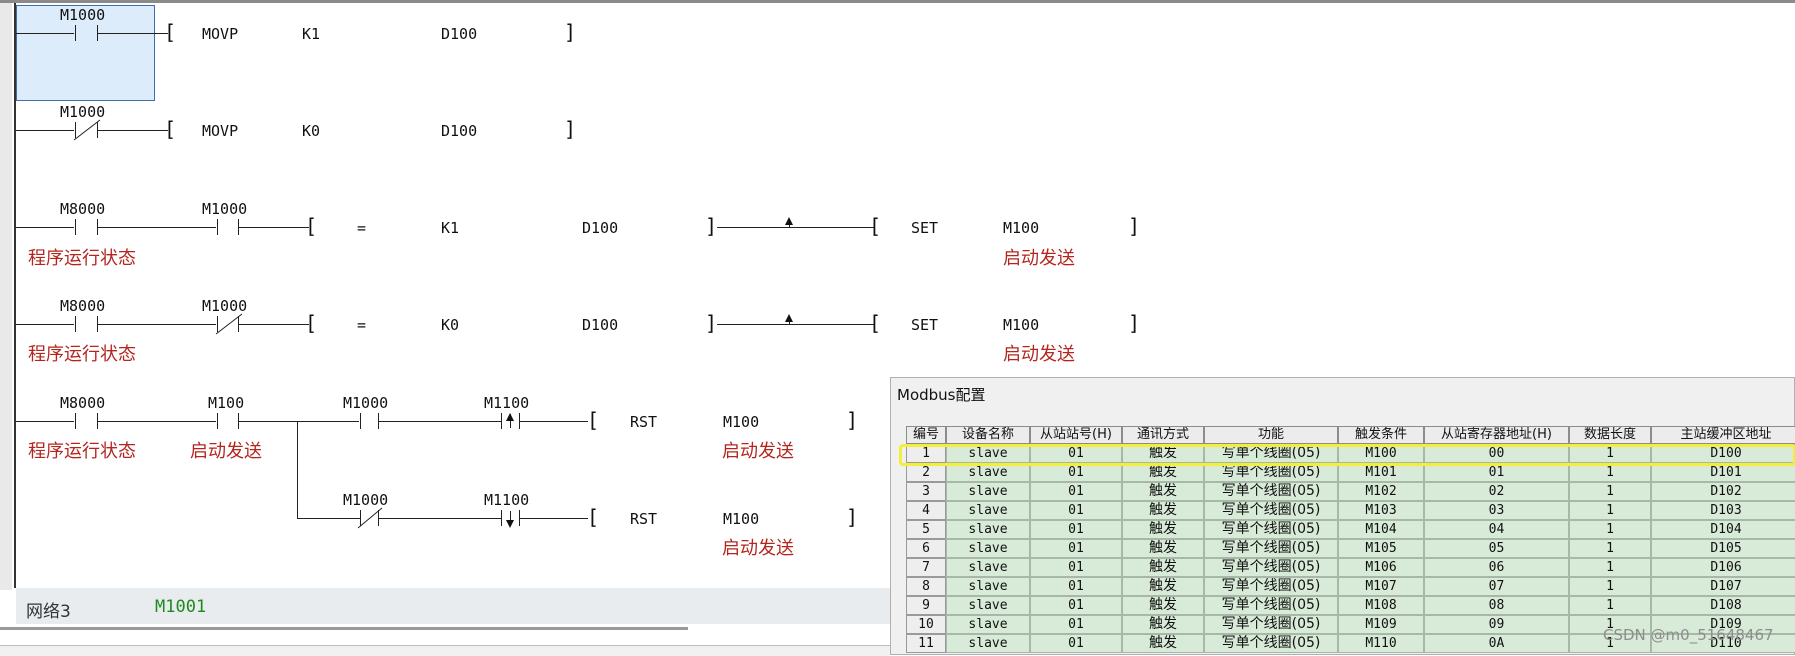 Image resolution: width=1795 pixels, height=656 pixels. Describe the element at coordinates (926, 586) in the screenshot. I see `row-number: 8` at that location.